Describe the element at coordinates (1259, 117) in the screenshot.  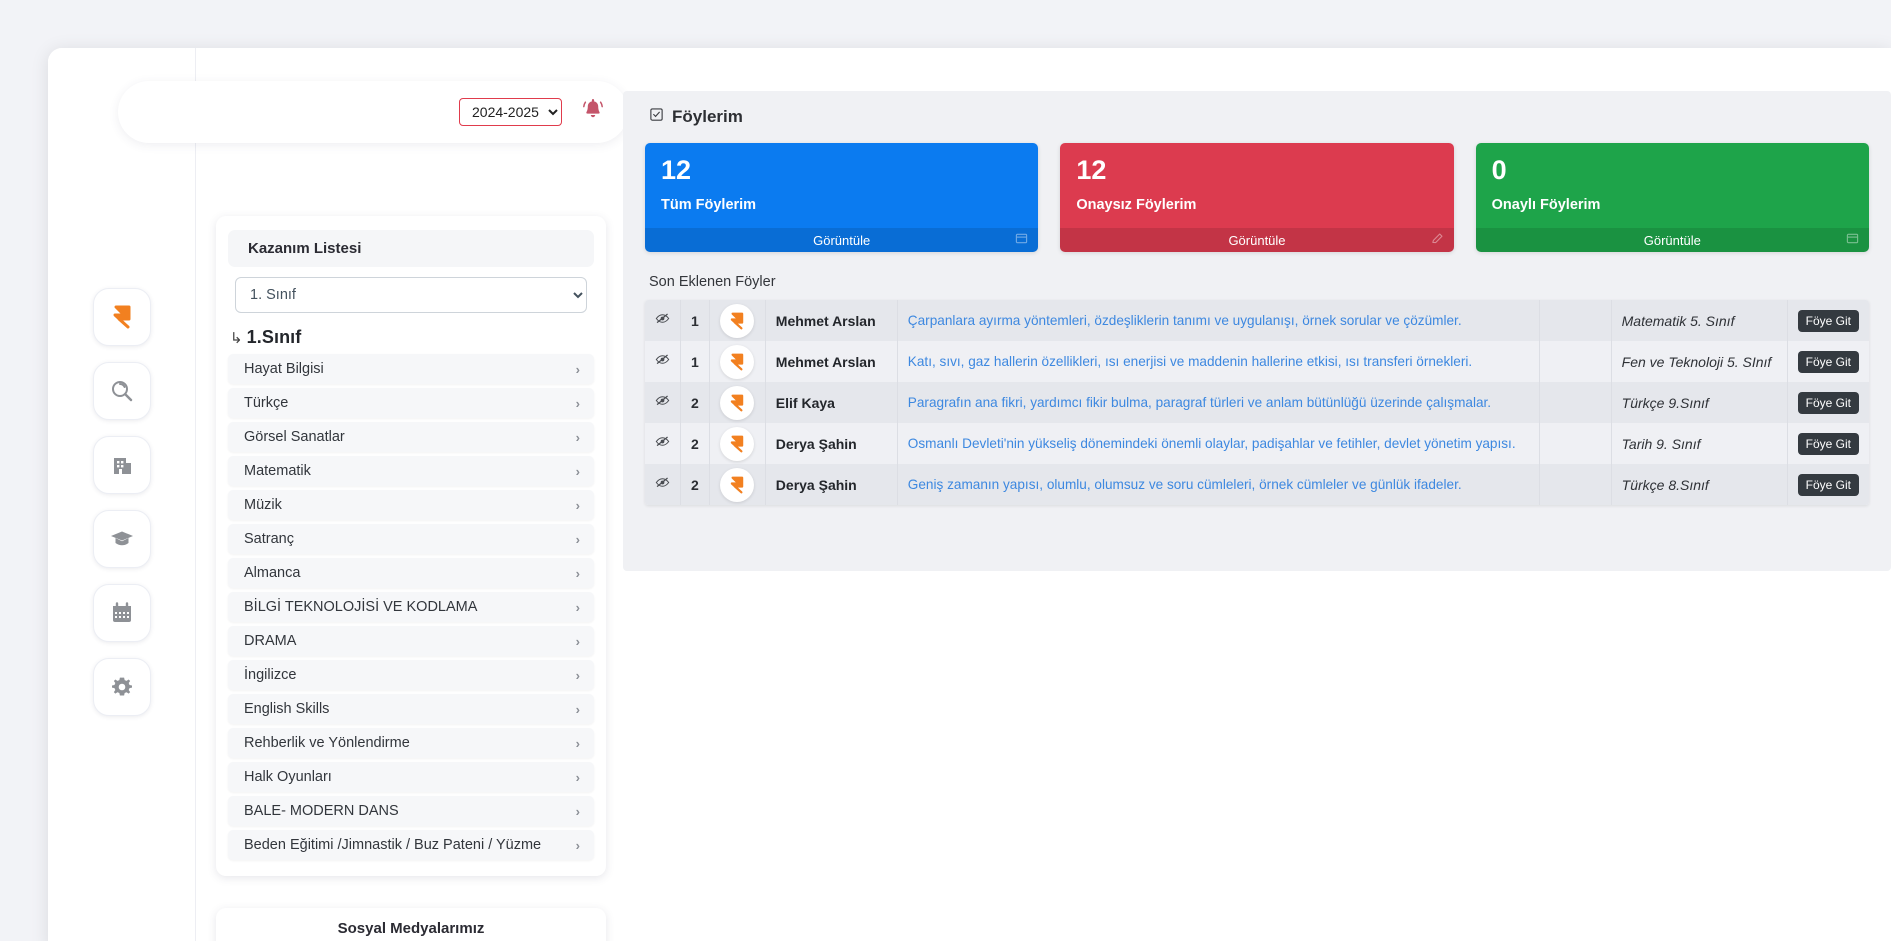
I see `page-title: Föylerim` at that location.